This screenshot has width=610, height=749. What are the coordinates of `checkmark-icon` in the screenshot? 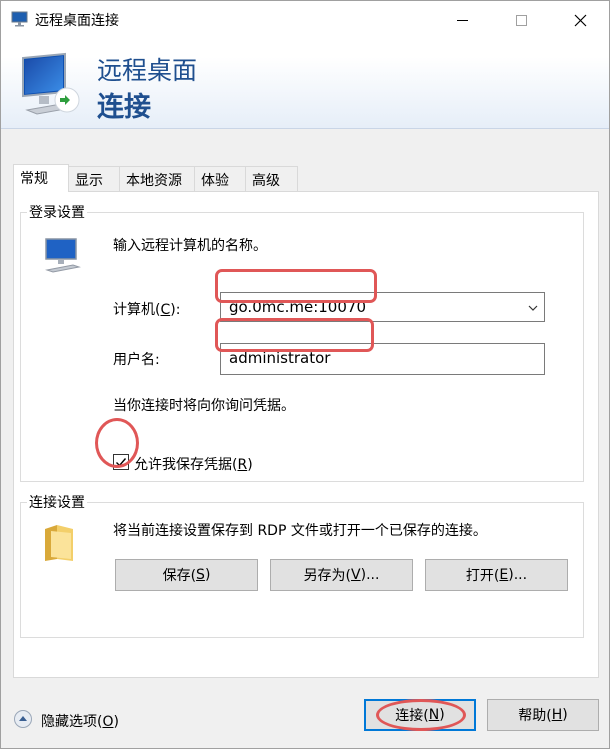 It's located at (121, 462).